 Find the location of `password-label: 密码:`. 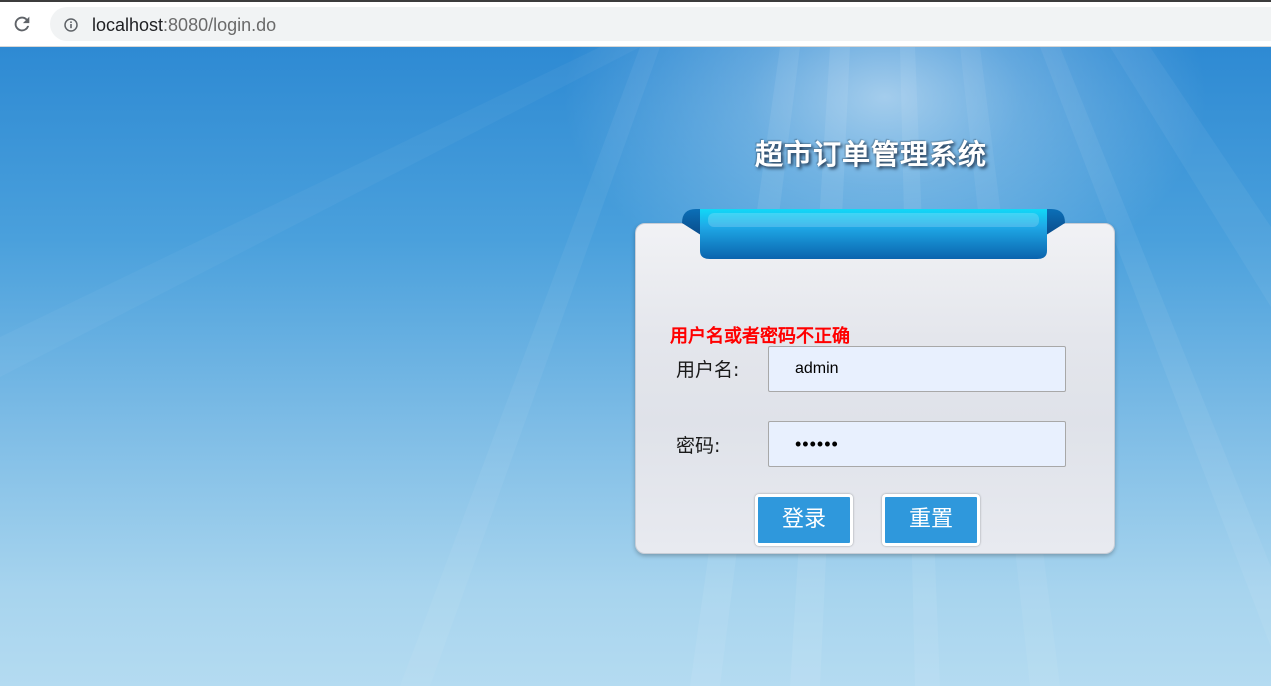

password-label: 密码: is located at coordinates (698, 446).